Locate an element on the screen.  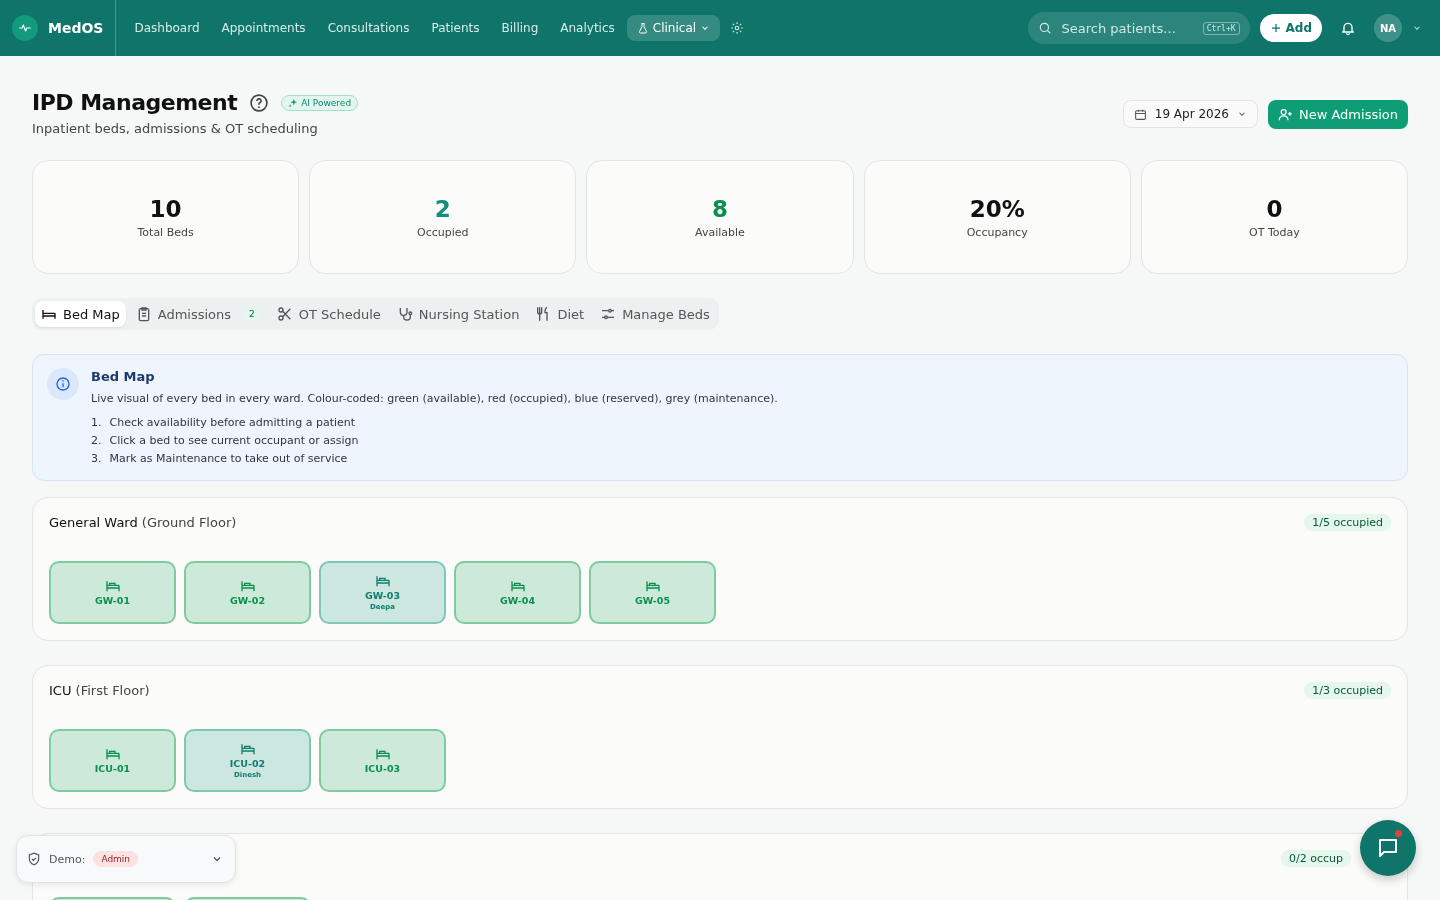
nav-link: Consultations is located at coordinates (368, 28).